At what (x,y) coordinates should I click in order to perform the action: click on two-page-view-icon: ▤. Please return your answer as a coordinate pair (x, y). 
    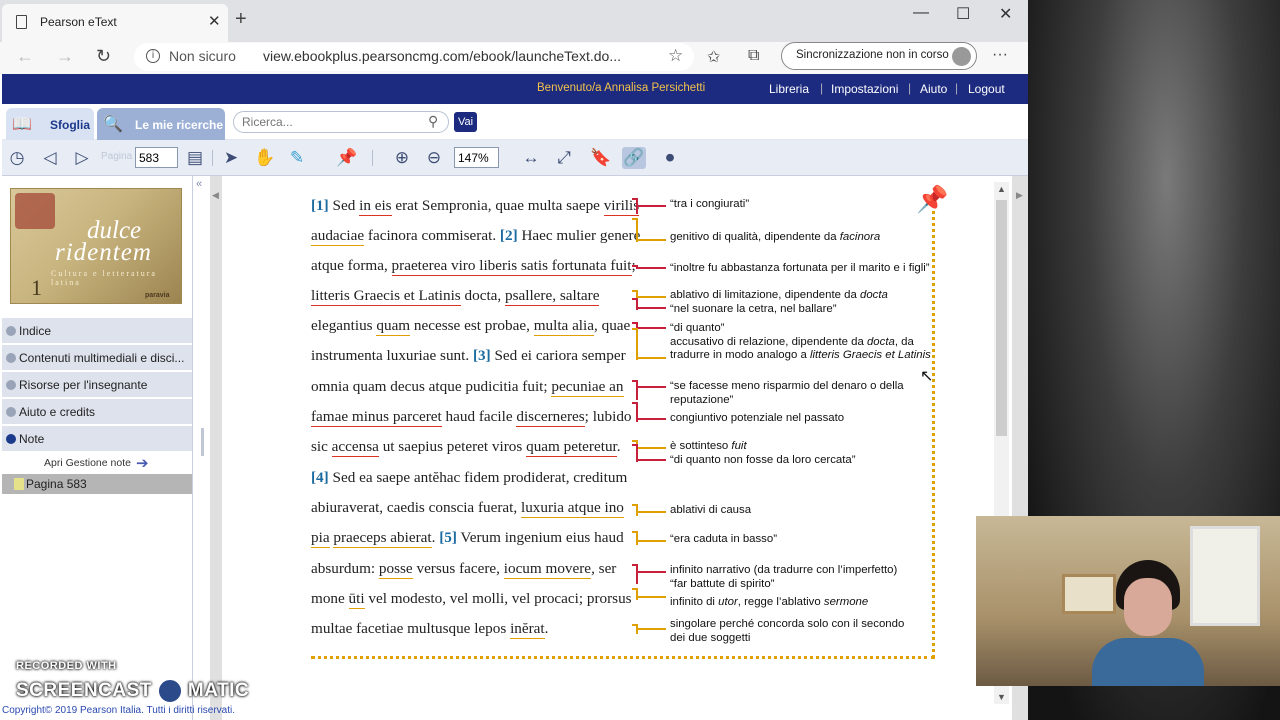
    Looking at the image, I should click on (195, 158).